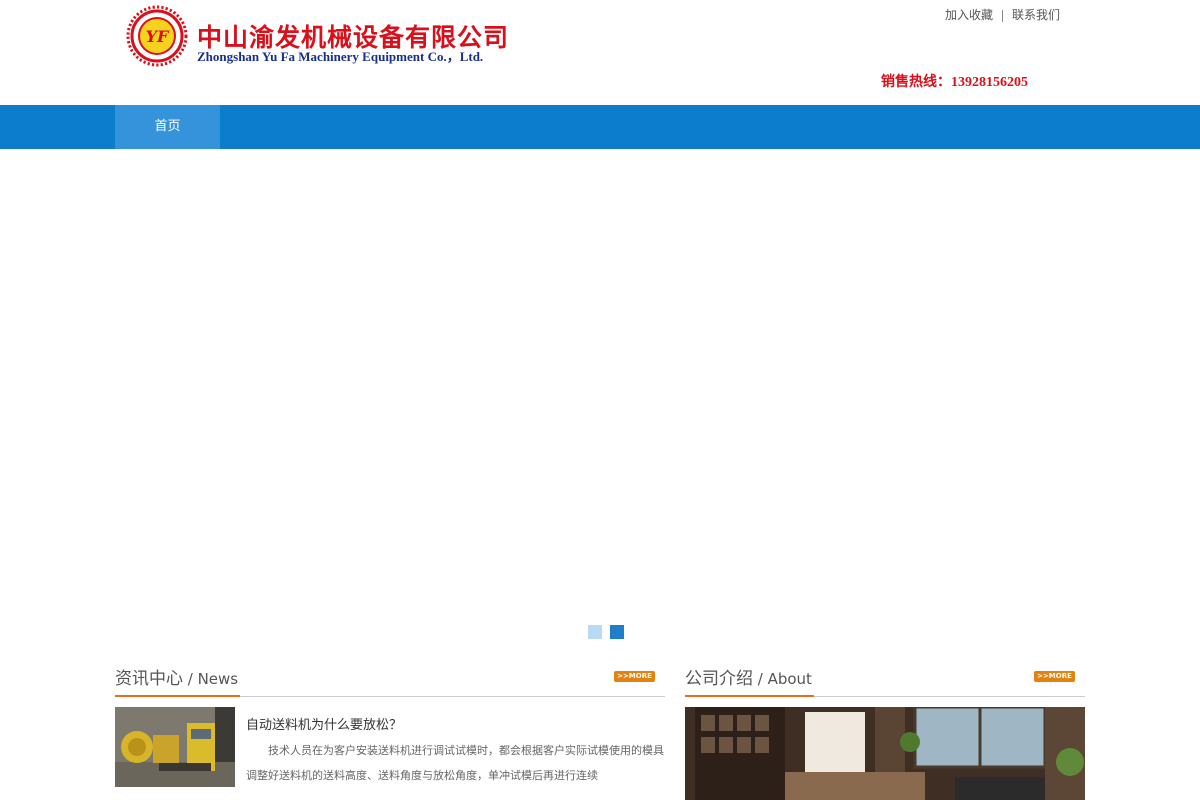 The height and width of the screenshot is (800, 1200). What do you see at coordinates (782, 679) in the screenshot?
I see `about-title-en: / About` at bounding box center [782, 679].